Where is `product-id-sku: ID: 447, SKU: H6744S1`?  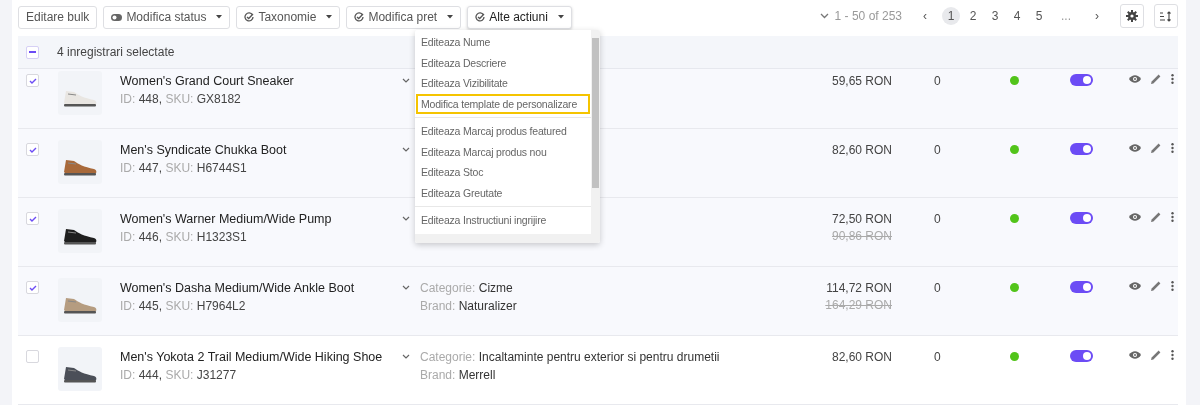
product-id-sku: ID: 447, SKU: H6744S1 is located at coordinates (184, 168).